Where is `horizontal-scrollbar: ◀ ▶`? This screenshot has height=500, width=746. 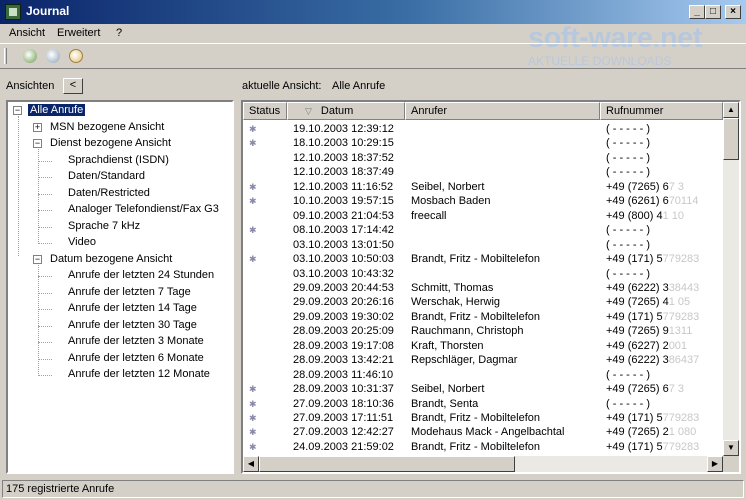 horizontal-scrollbar: ◀ ▶ is located at coordinates (483, 464).